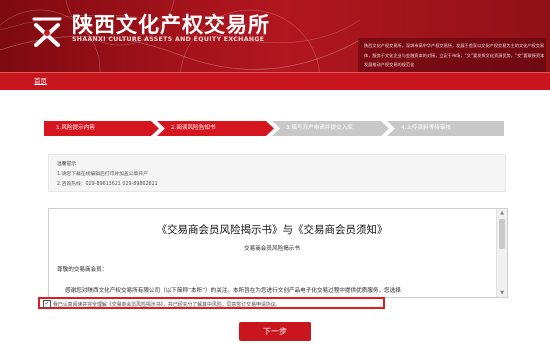 Image resolution: width=550 pixels, height=346 pixels. Describe the element at coordinates (107, 184) in the screenshot. I see `notice-line-2: 2.咨询热线：029-89613621 029-89862621` at that location.